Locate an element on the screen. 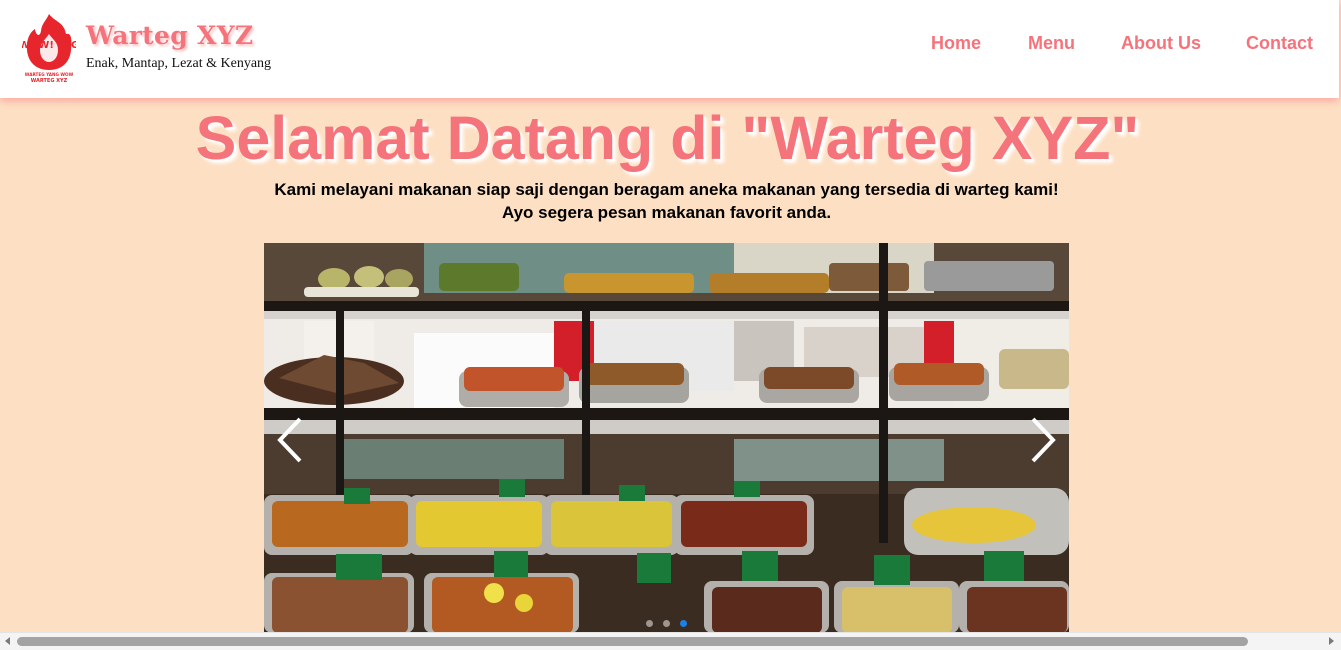 This screenshot has height=650, width=1341. scrollbar-thumb is located at coordinates (632, 641).